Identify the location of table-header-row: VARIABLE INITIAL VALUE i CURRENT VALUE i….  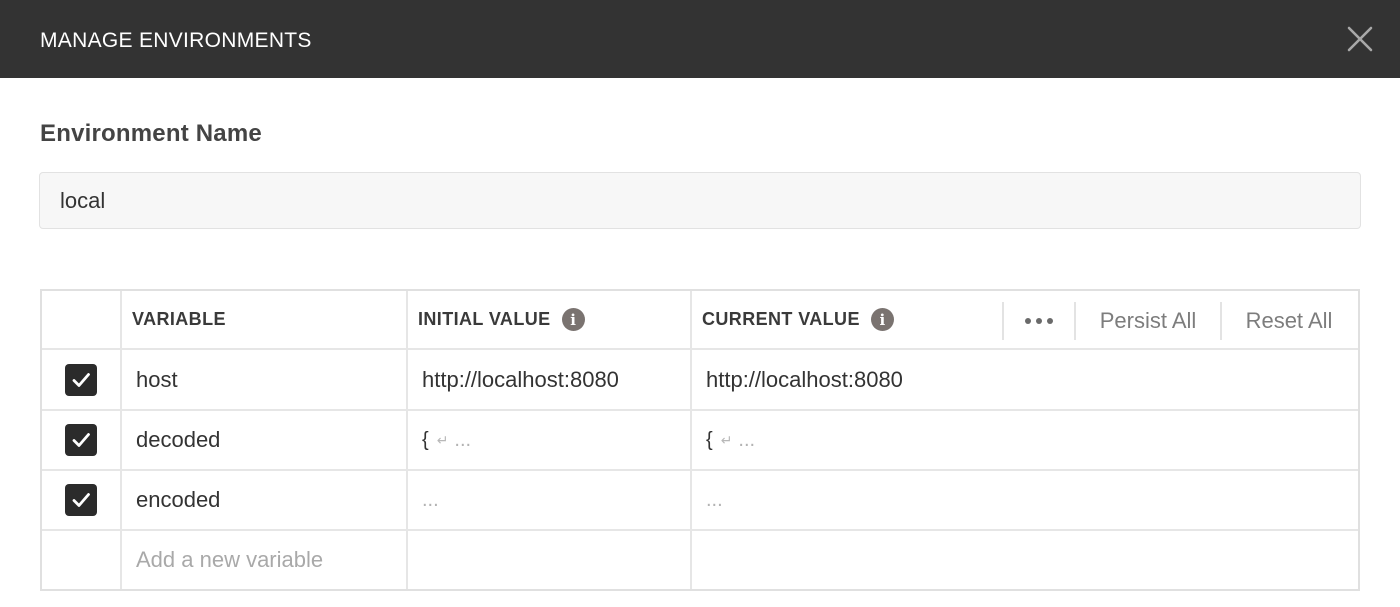
(700, 320).